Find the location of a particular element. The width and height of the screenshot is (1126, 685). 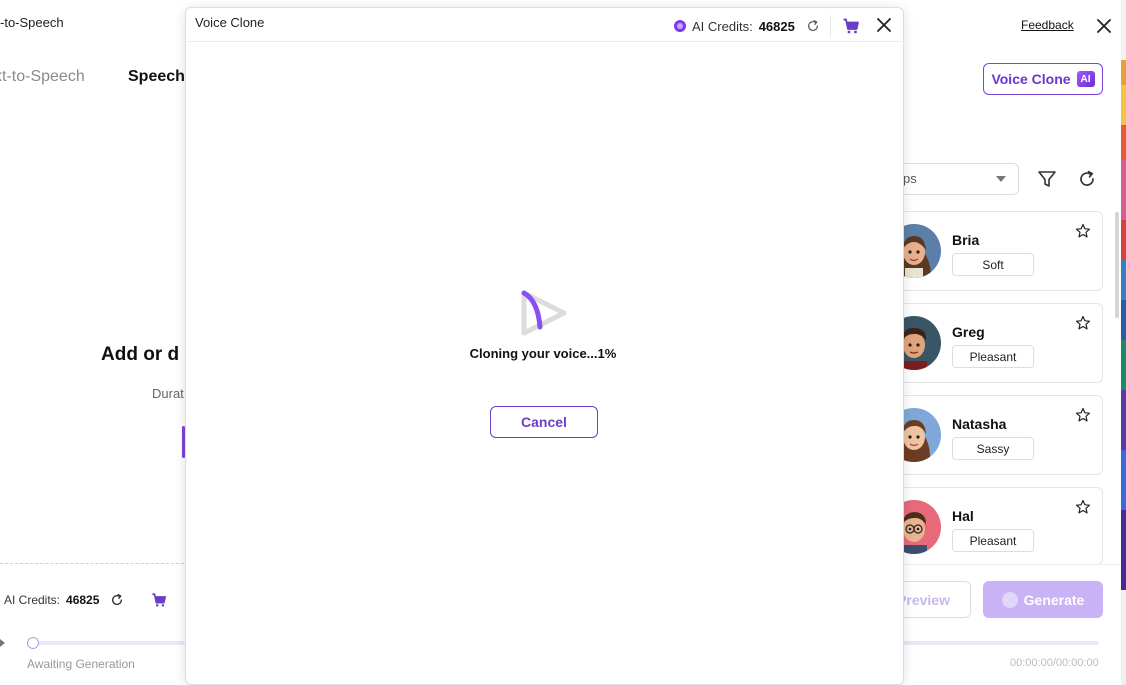

voice-filter-value: ps is located at coordinates (910, 178).